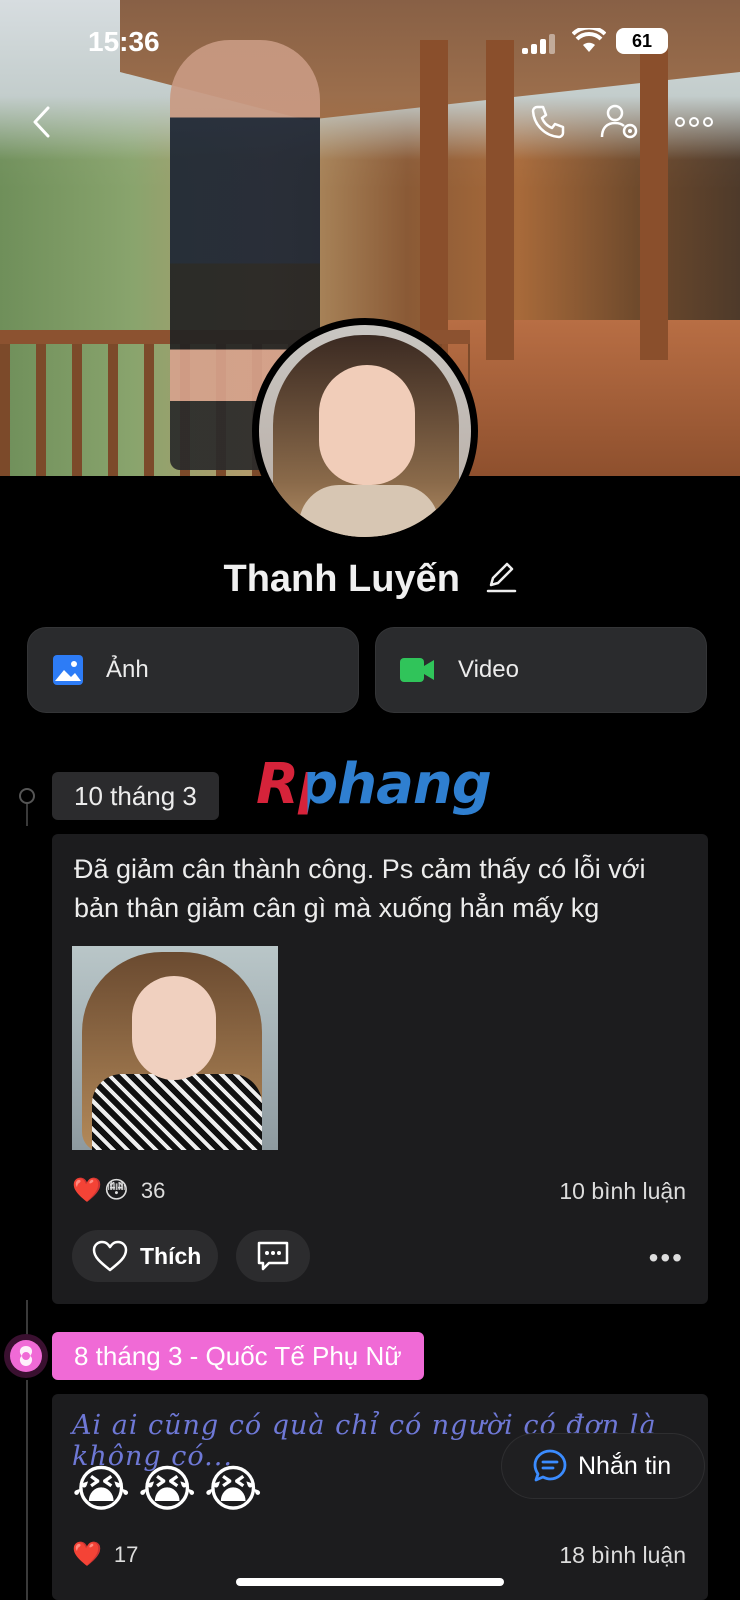 Image resolution: width=740 pixels, height=1600 pixels. I want to click on phone-icon, so click(548, 122).